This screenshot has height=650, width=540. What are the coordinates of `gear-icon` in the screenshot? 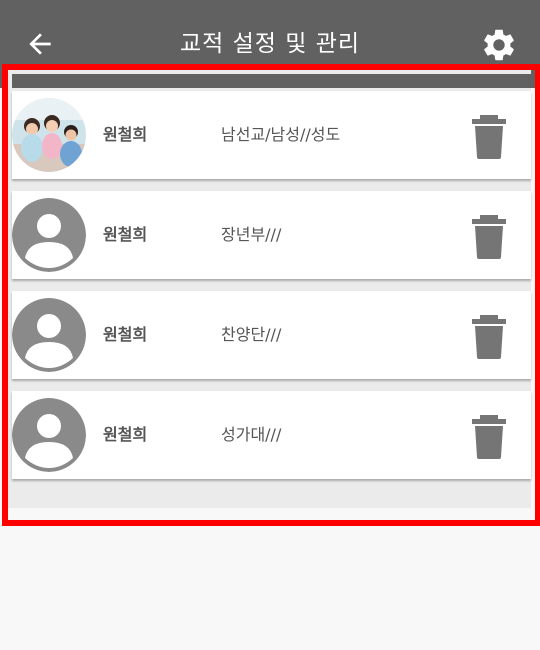 It's located at (499, 45).